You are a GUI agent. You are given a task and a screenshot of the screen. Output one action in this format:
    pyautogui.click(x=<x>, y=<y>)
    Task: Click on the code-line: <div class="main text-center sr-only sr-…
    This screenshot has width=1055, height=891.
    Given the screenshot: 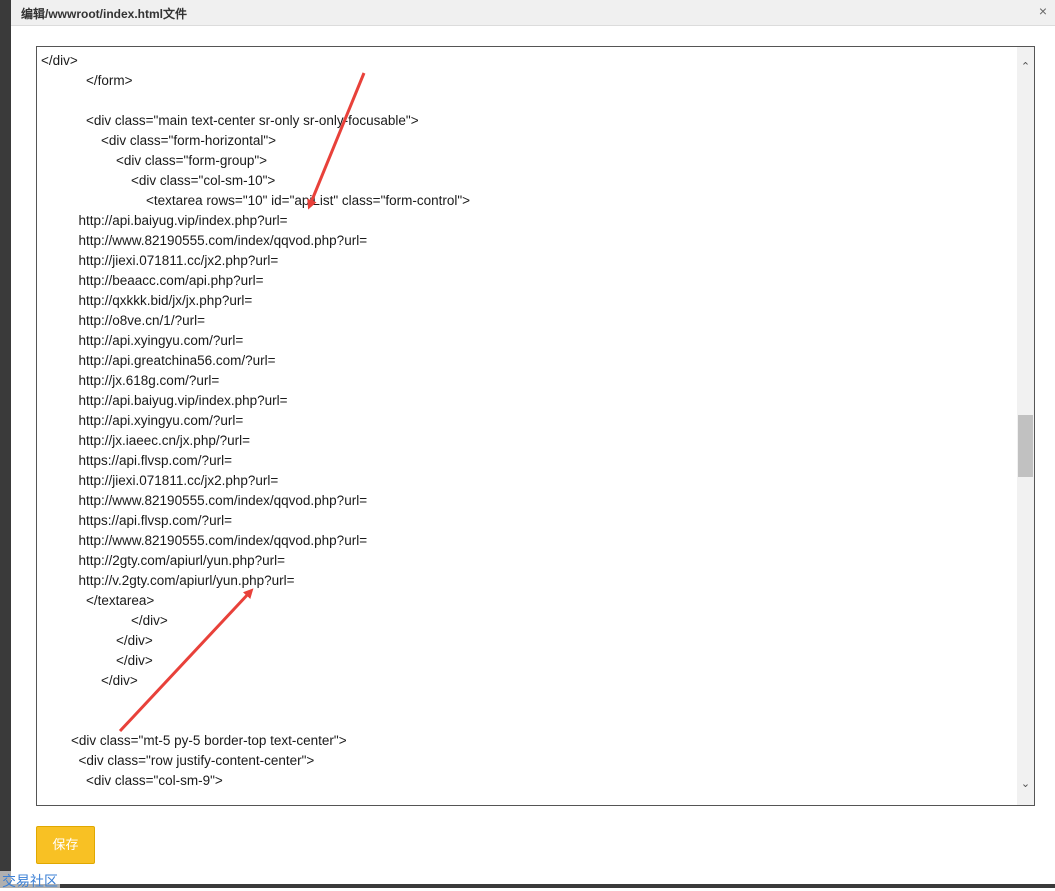 What is the action you would take?
    pyautogui.click(x=230, y=120)
    